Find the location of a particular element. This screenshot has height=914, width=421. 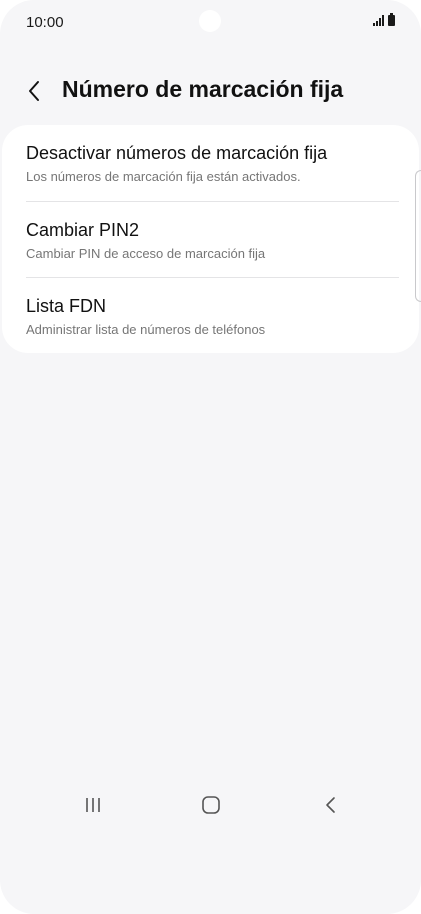

home-button is located at coordinates (211, 805).